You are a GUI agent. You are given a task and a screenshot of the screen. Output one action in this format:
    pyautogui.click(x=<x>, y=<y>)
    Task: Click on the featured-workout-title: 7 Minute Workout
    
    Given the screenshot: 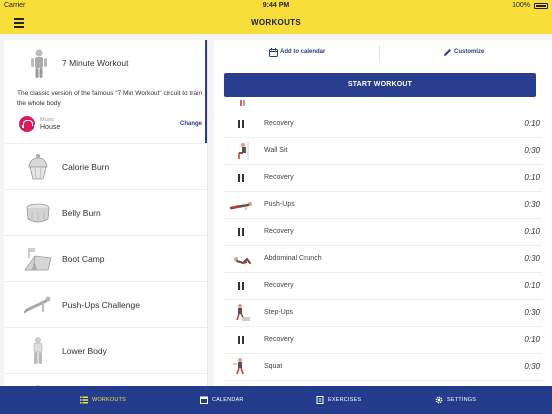 What is the action you would take?
    pyautogui.click(x=95, y=63)
    